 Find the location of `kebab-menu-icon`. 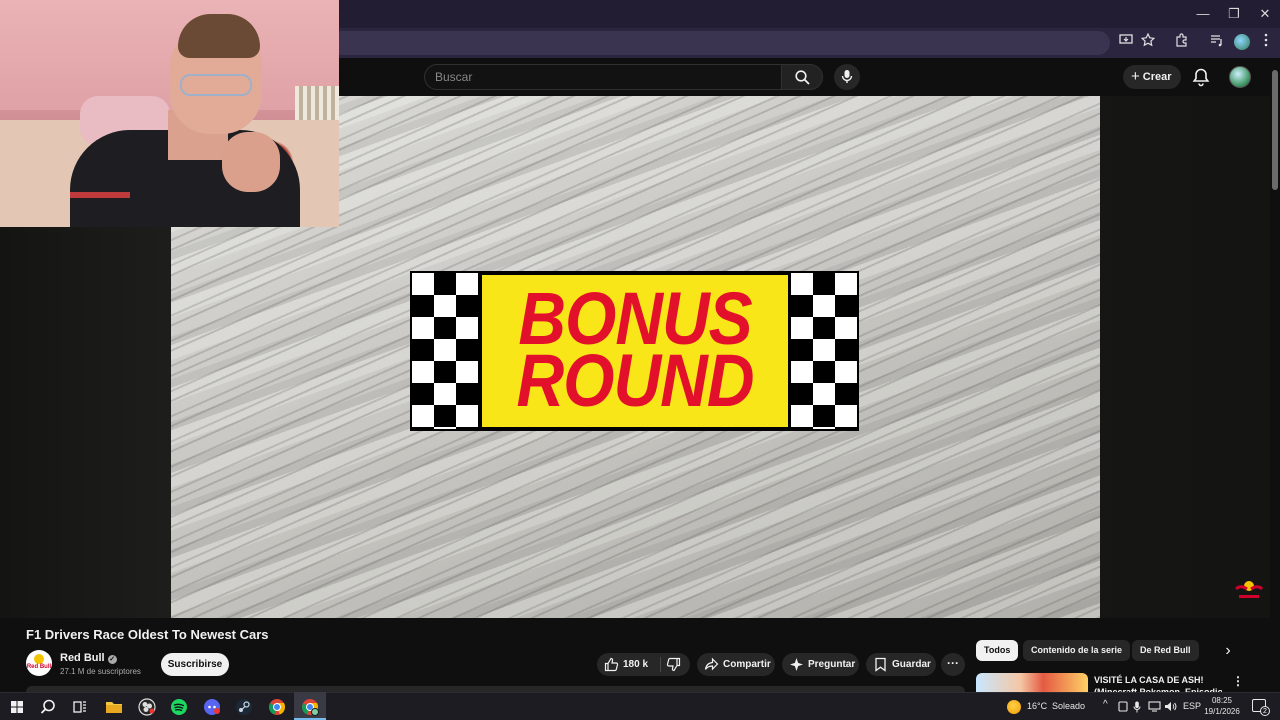

kebab-menu-icon is located at coordinates (1266, 43).